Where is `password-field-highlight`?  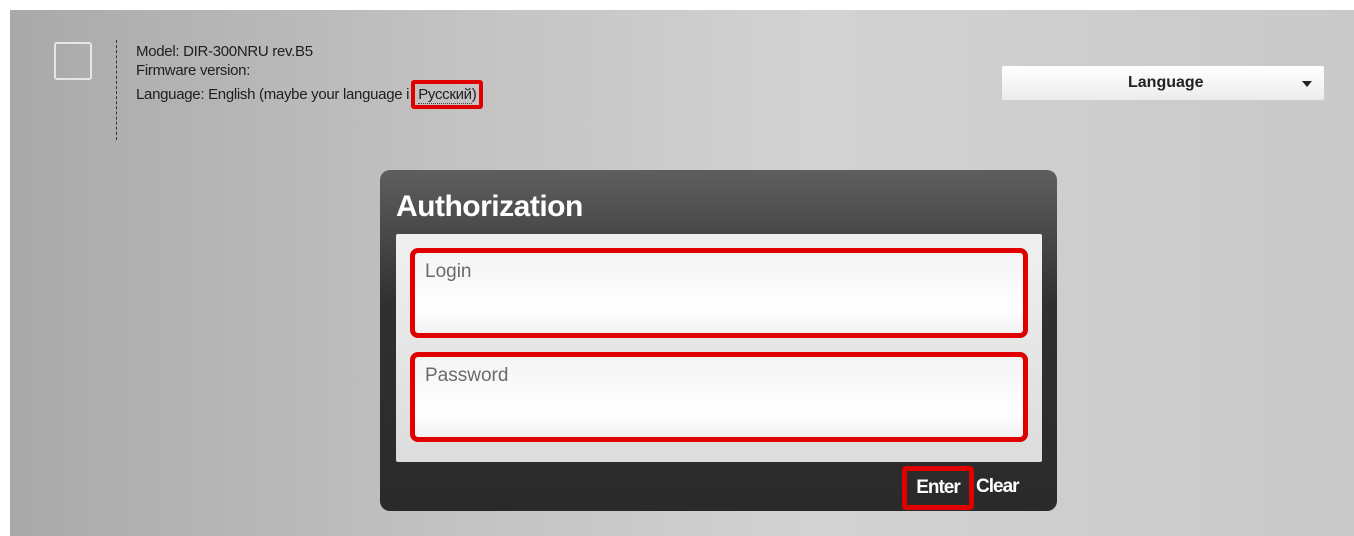 password-field-highlight is located at coordinates (719, 397).